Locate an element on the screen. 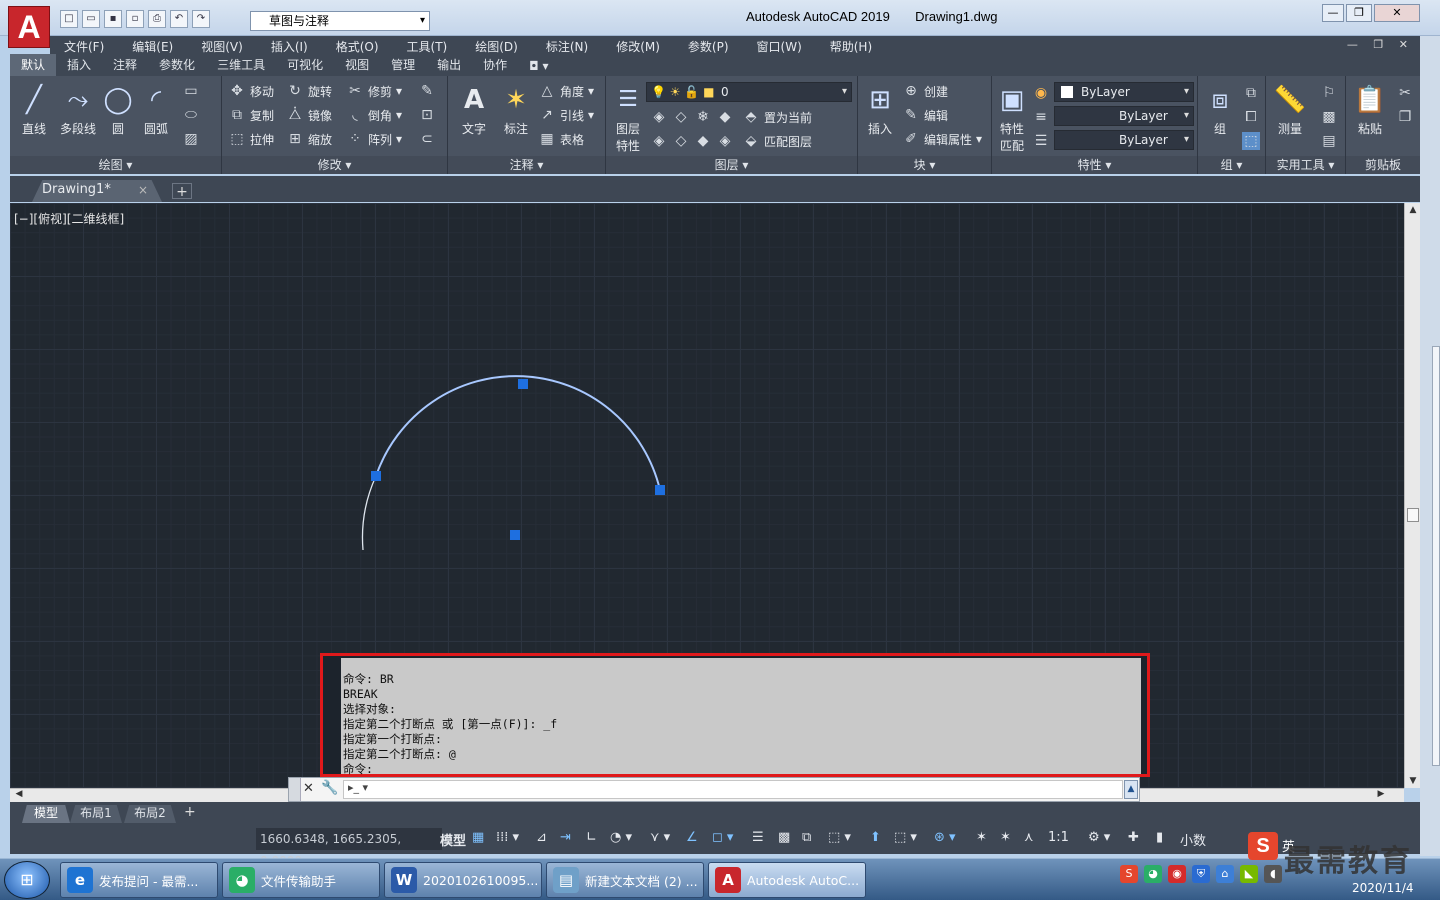 The width and height of the screenshot is (1440, 900). menu-modify: 修改(M) is located at coordinates (638, 46).